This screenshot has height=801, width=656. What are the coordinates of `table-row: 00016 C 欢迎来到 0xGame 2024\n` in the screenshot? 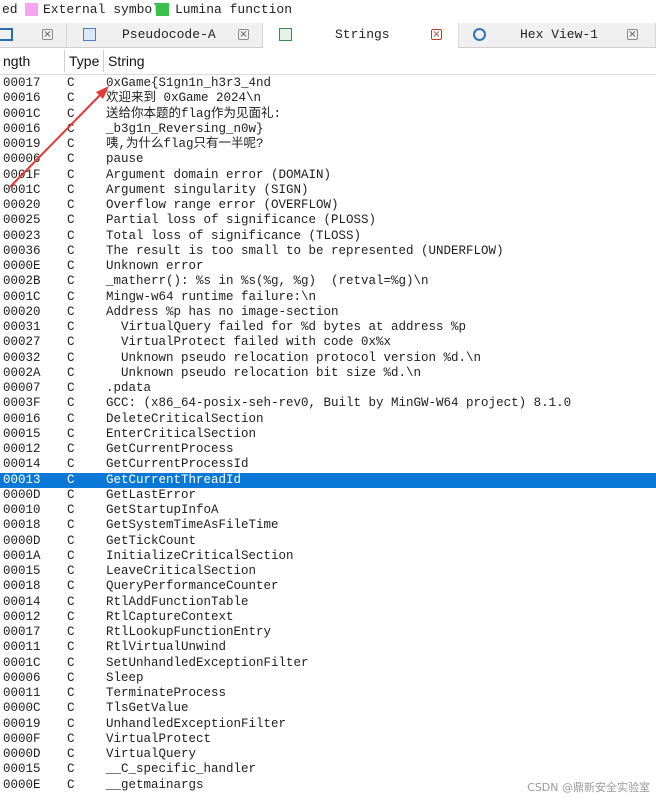 It's located at (328, 98).